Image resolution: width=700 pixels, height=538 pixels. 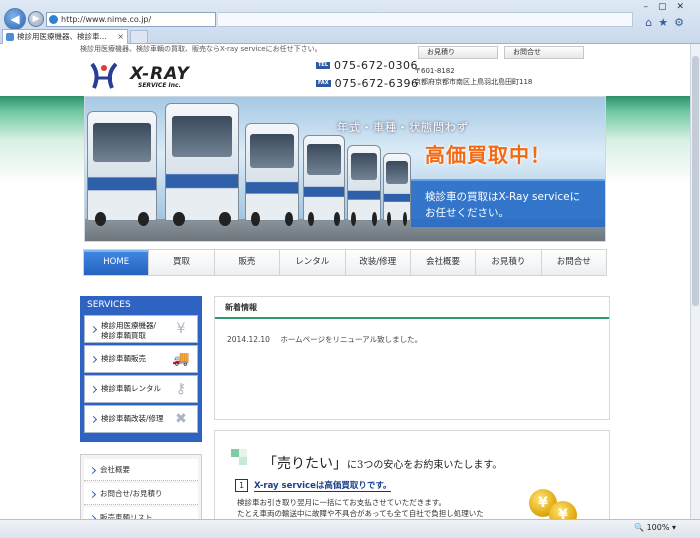 What do you see at coordinates (141, 389) in the screenshot?
I see `service-item-rental: 検診車輌レンタル ⚷` at bounding box center [141, 389].